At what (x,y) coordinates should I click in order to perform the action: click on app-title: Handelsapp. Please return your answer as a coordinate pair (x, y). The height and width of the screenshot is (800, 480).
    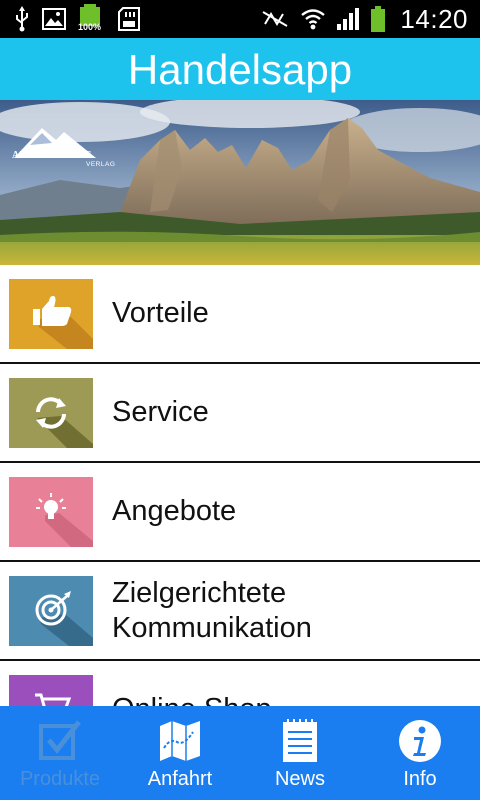
    Looking at the image, I should click on (240, 69).